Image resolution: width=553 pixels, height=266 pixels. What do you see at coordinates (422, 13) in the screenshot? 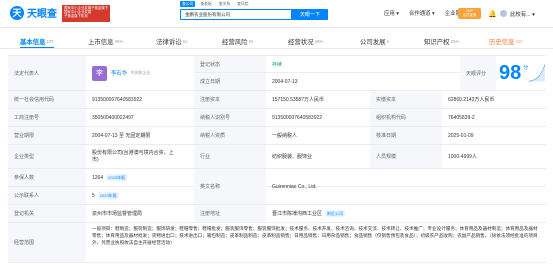
I see `nav-partners: 合作通道 ▾` at bounding box center [422, 13].